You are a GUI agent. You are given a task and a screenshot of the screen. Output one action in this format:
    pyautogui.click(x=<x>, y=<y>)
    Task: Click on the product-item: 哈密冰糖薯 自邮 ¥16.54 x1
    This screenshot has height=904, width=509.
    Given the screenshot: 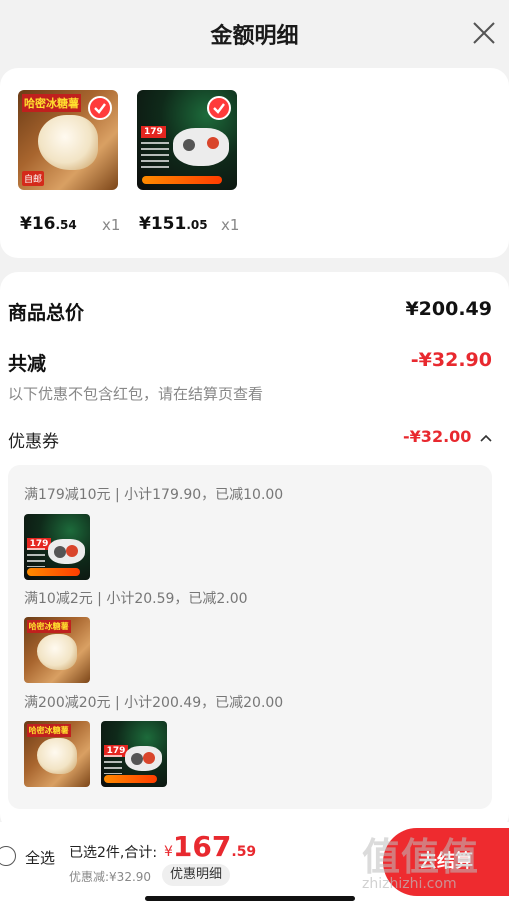 What is the action you would take?
    pyautogui.click(x=69, y=162)
    